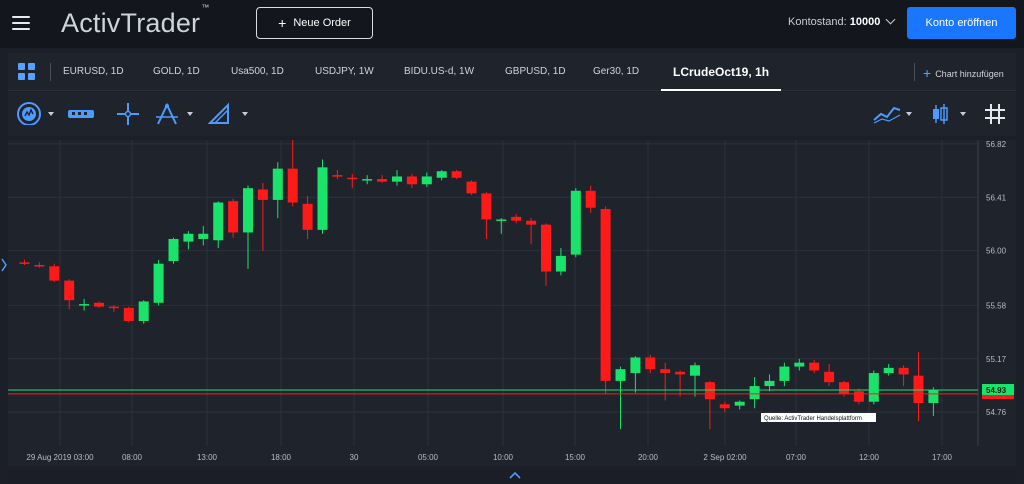 The height and width of the screenshot is (484, 1024). What do you see at coordinates (890, 19) in the screenshot?
I see `chevron-down-icon` at bounding box center [890, 19].